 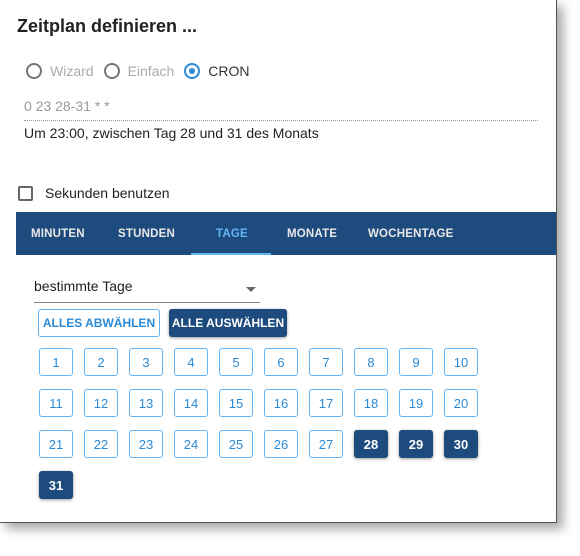 I want to click on day-button-5: 5, so click(x=236, y=362).